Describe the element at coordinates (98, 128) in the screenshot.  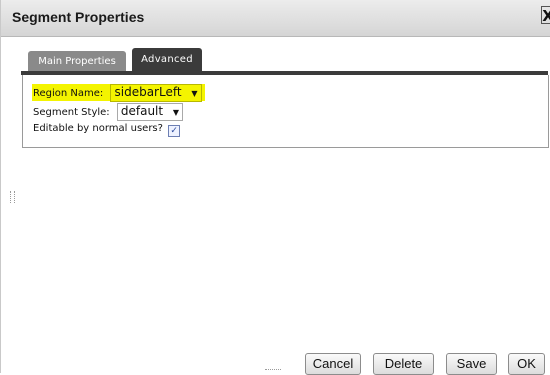
I see `editable-label: Editable by normal users?` at that location.